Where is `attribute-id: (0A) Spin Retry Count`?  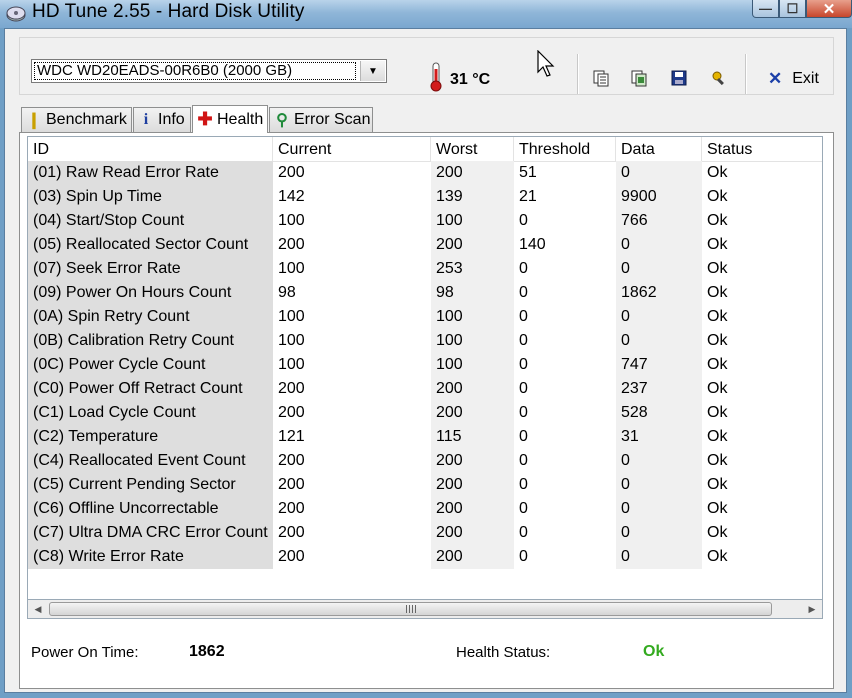
attribute-id: (0A) Spin Retry Count is located at coordinates (150, 317).